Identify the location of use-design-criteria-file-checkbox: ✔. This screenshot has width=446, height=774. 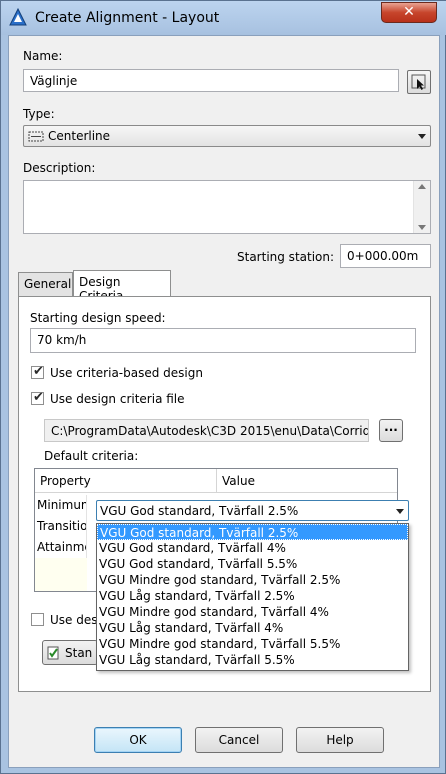
(37, 397).